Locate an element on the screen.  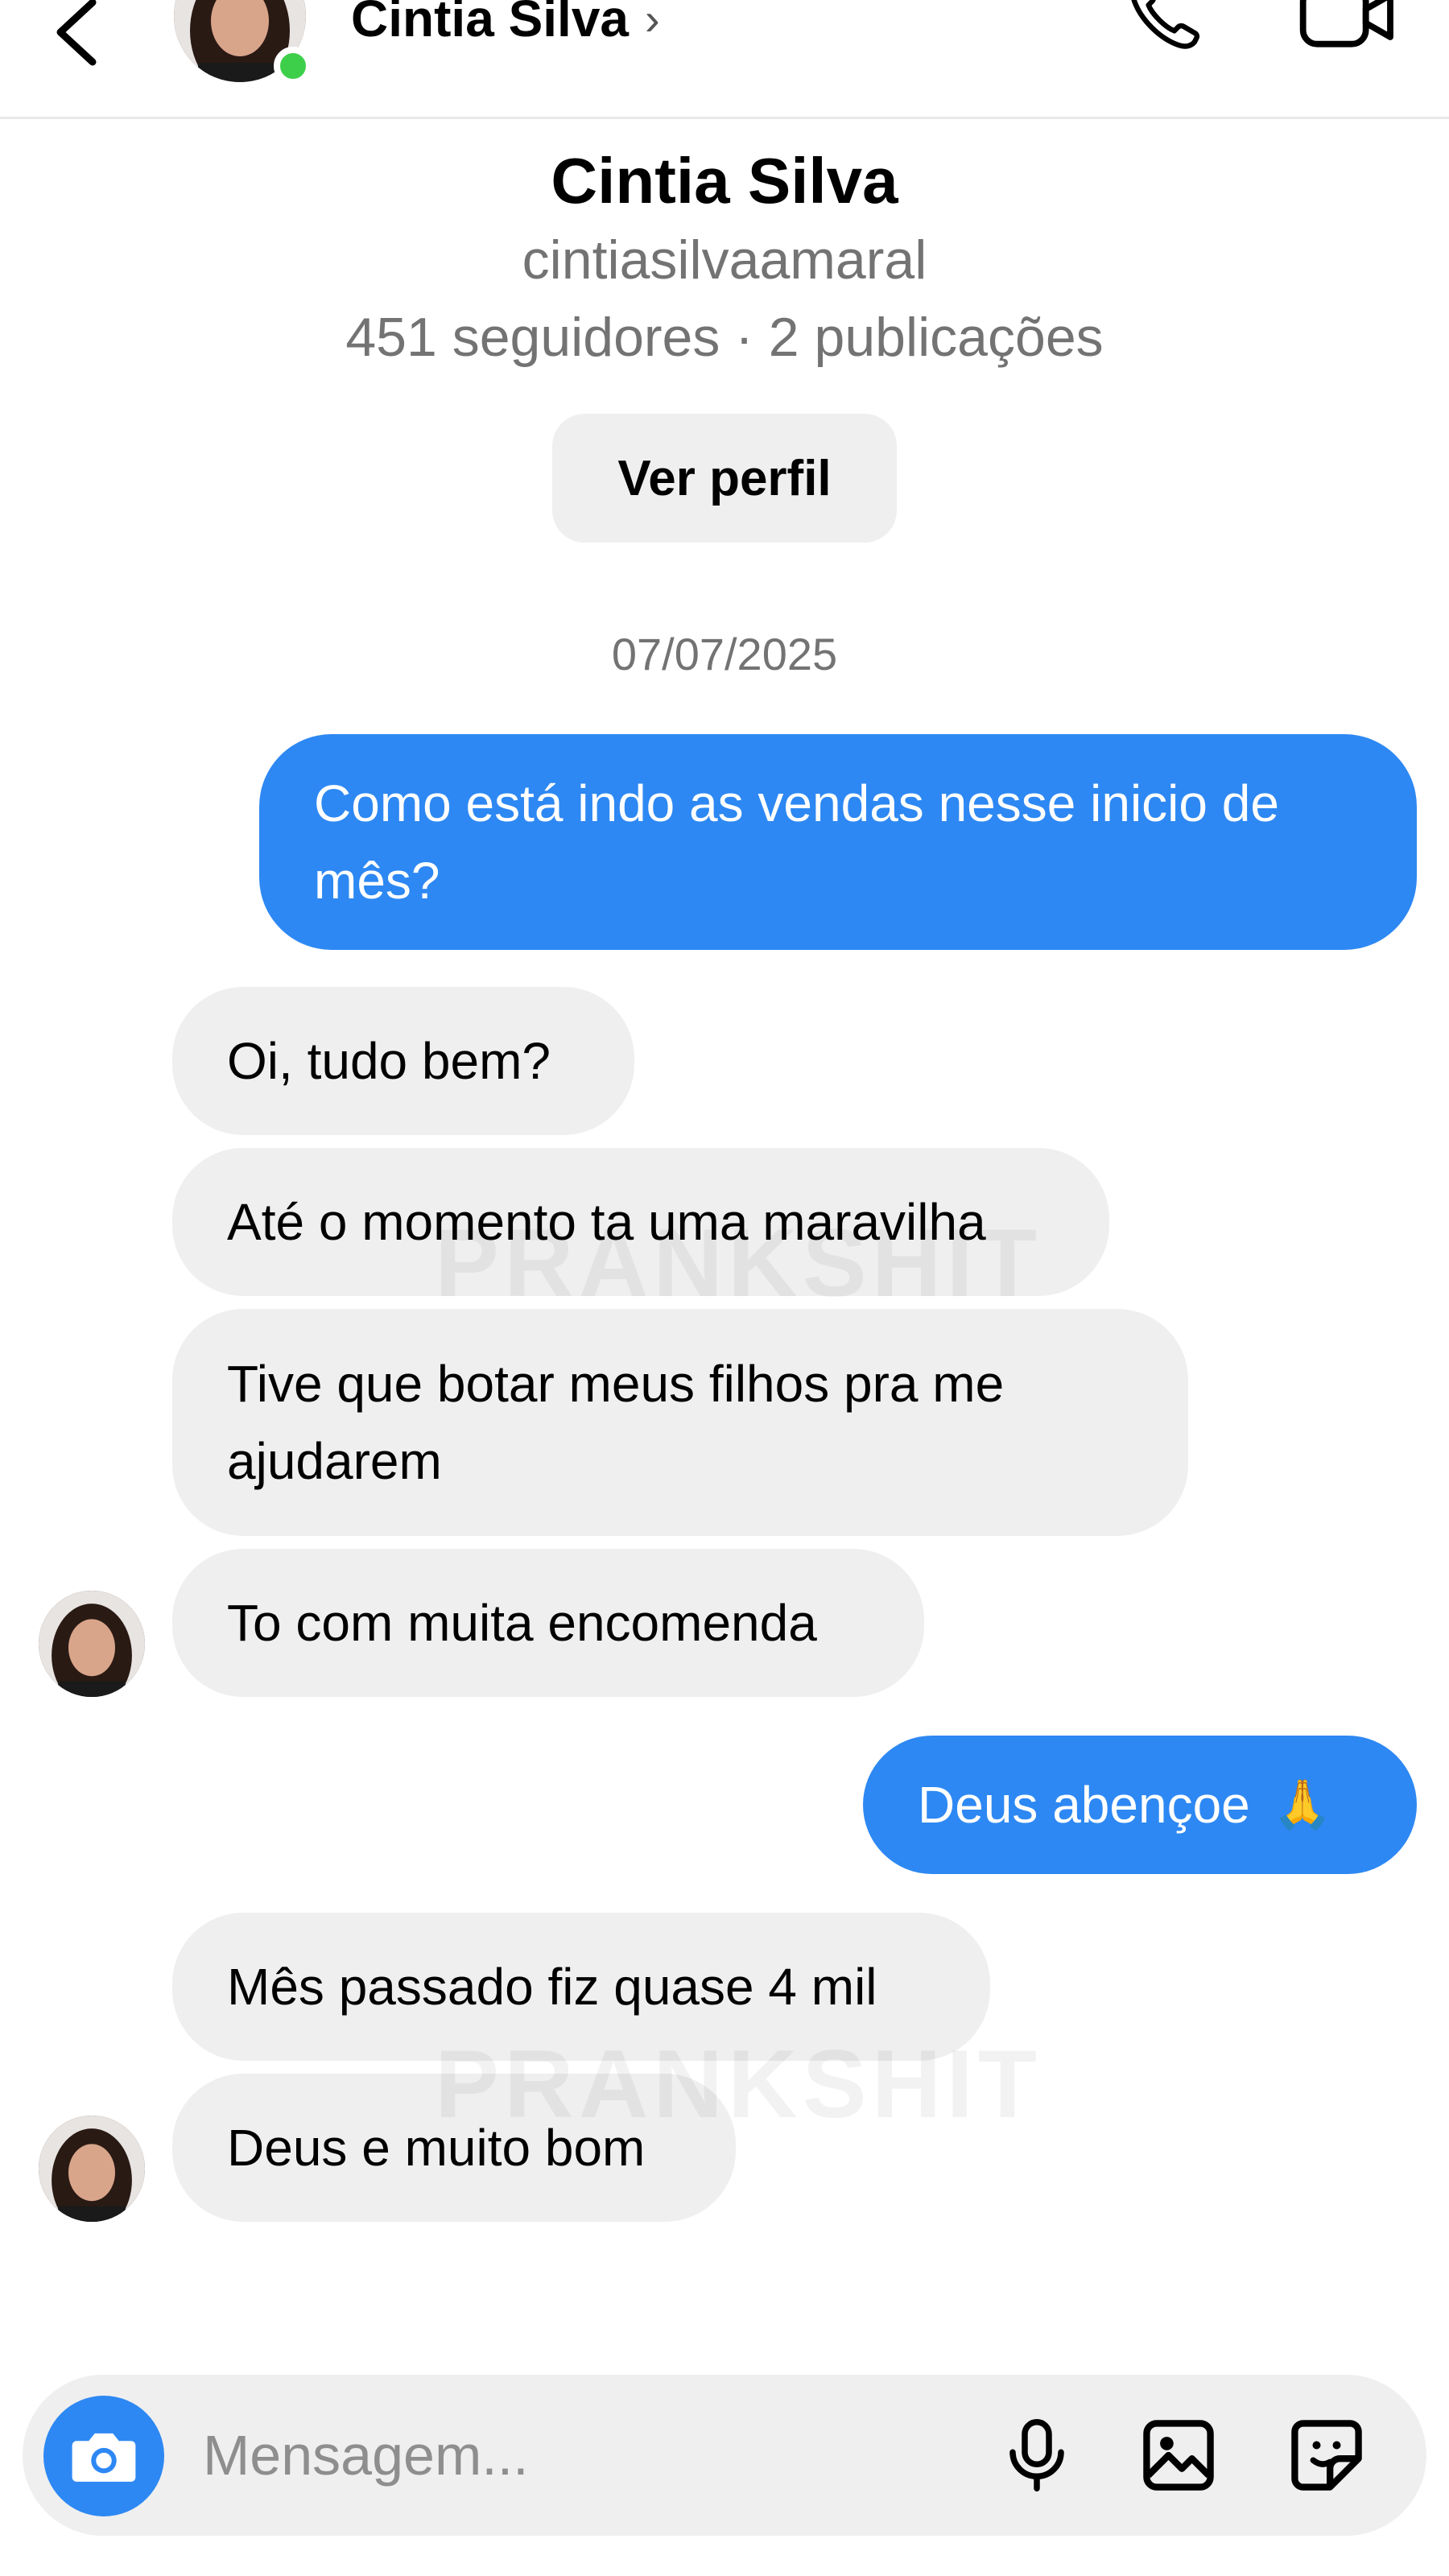
voice-call-button is located at coordinates (1163, 32).